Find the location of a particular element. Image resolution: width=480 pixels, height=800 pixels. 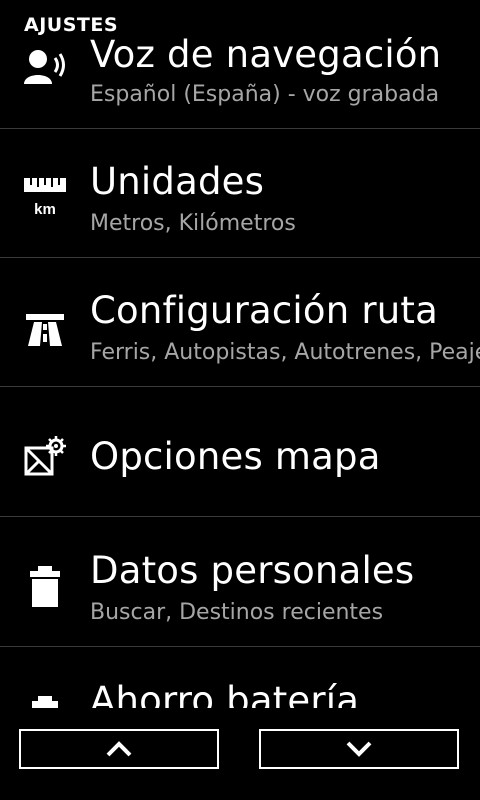

page-header: AJUSTES is located at coordinates (240, 20).